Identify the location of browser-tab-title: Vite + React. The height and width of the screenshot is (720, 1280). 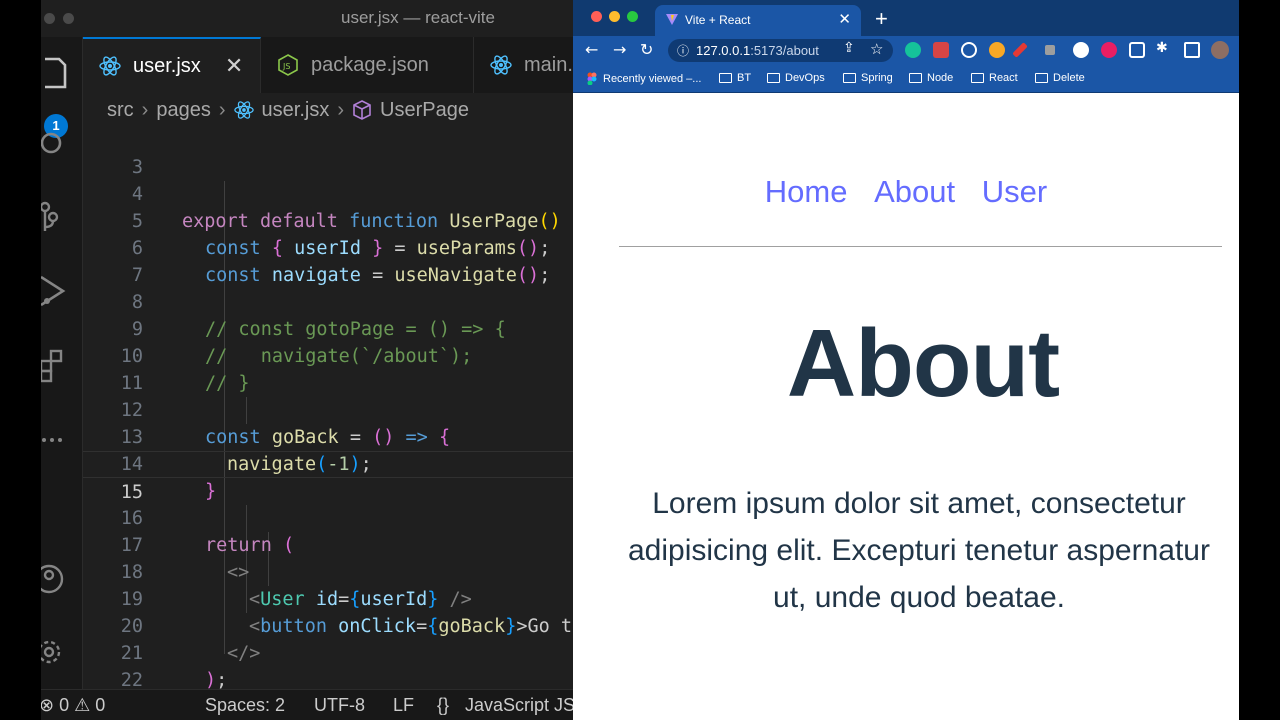
(718, 20).